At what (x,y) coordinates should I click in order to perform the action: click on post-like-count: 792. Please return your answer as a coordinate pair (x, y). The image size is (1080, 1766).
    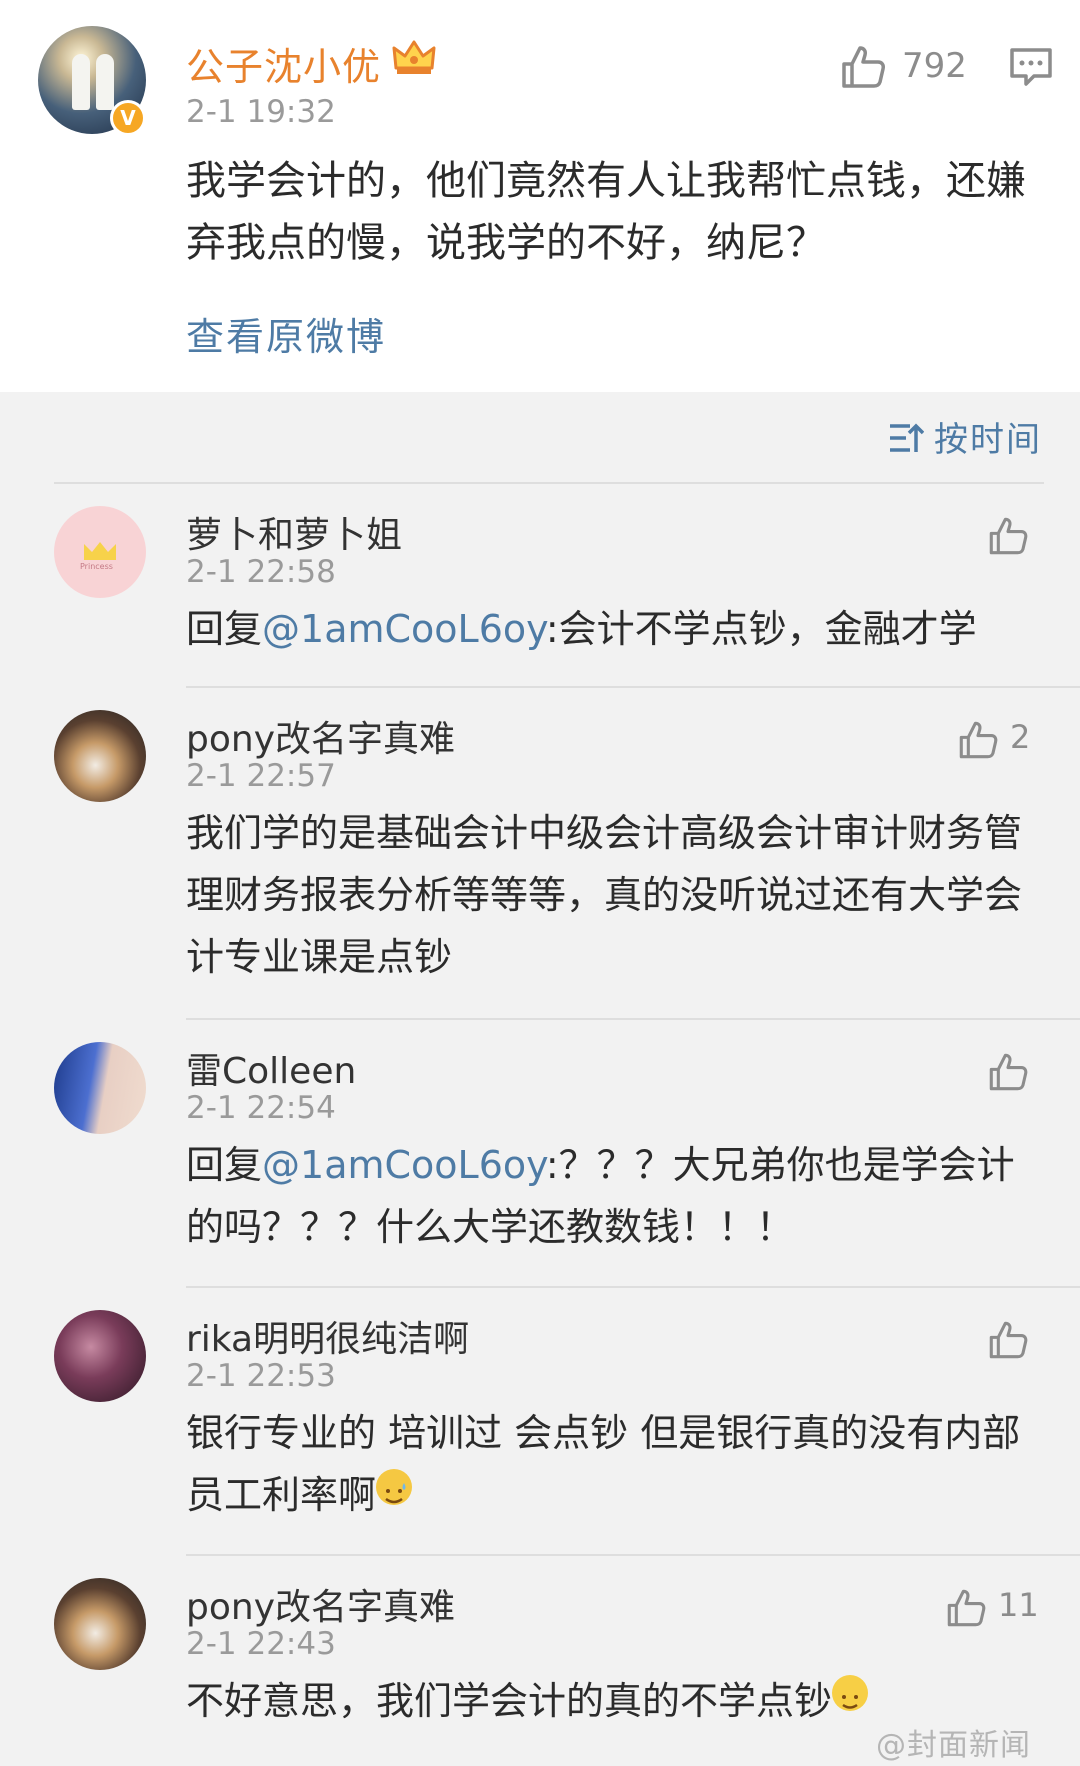
    Looking at the image, I should click on (934, 66).